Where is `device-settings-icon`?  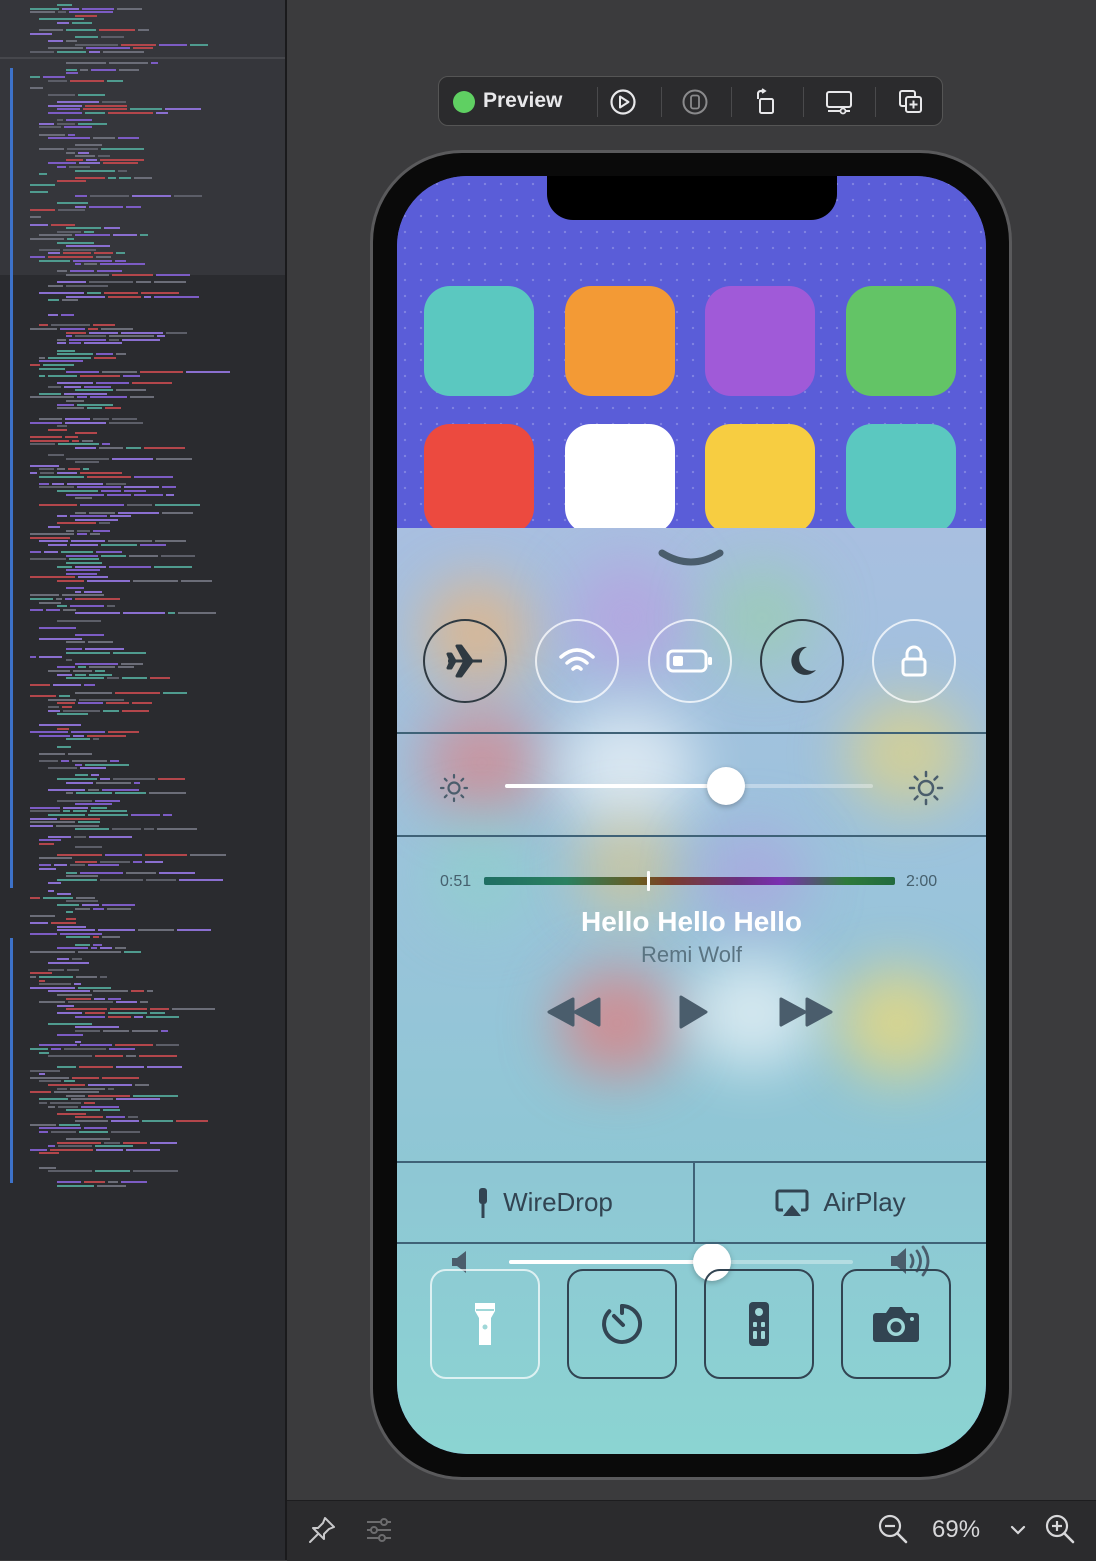
device-settings-icon is located at coordinates (839, 102).